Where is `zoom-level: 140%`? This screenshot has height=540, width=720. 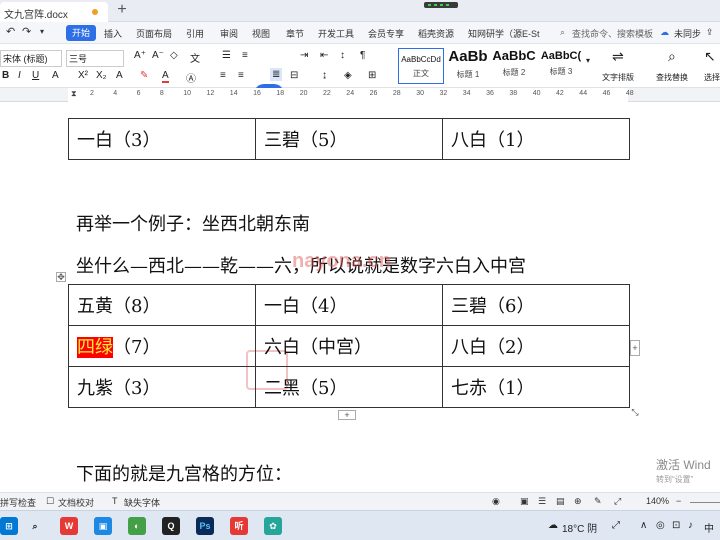 zoom-level: 140% is located at coordinates (657, 501).